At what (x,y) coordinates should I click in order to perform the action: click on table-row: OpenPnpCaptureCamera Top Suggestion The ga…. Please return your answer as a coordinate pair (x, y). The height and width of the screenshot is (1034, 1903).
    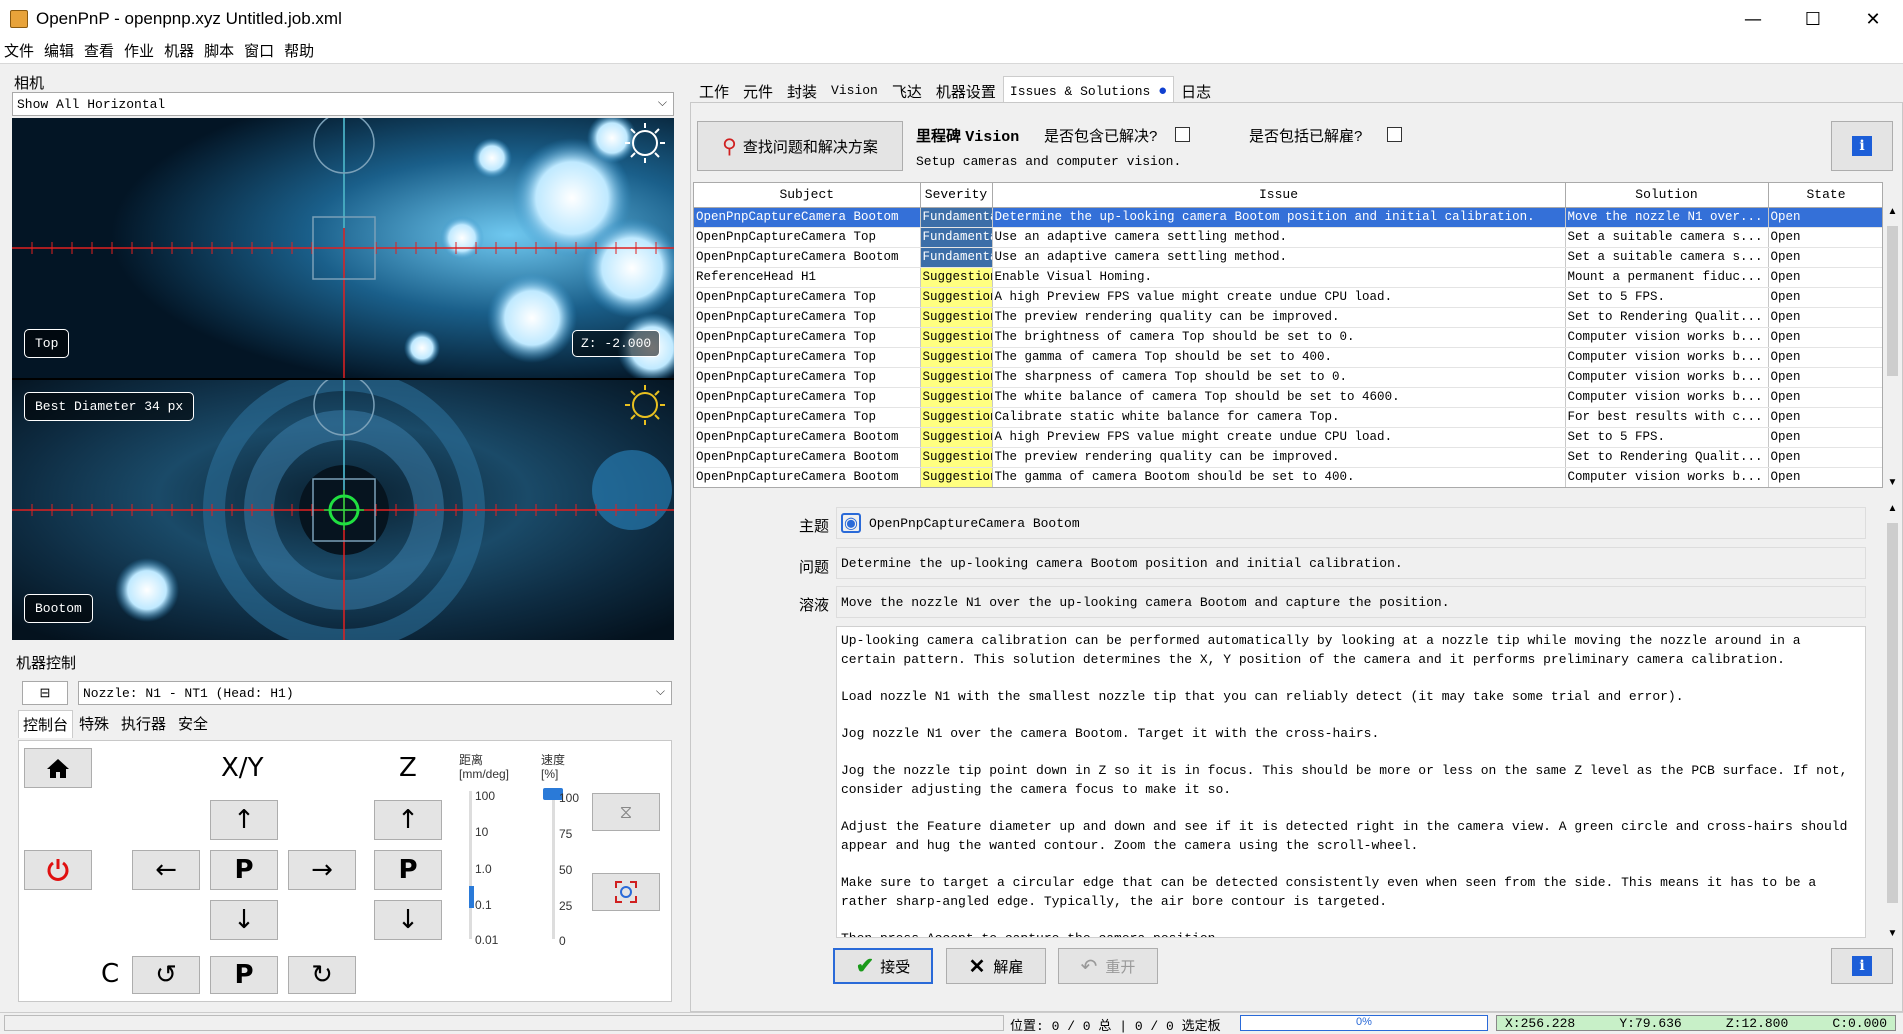
    Looking at the image, I should click on (1288, 357).